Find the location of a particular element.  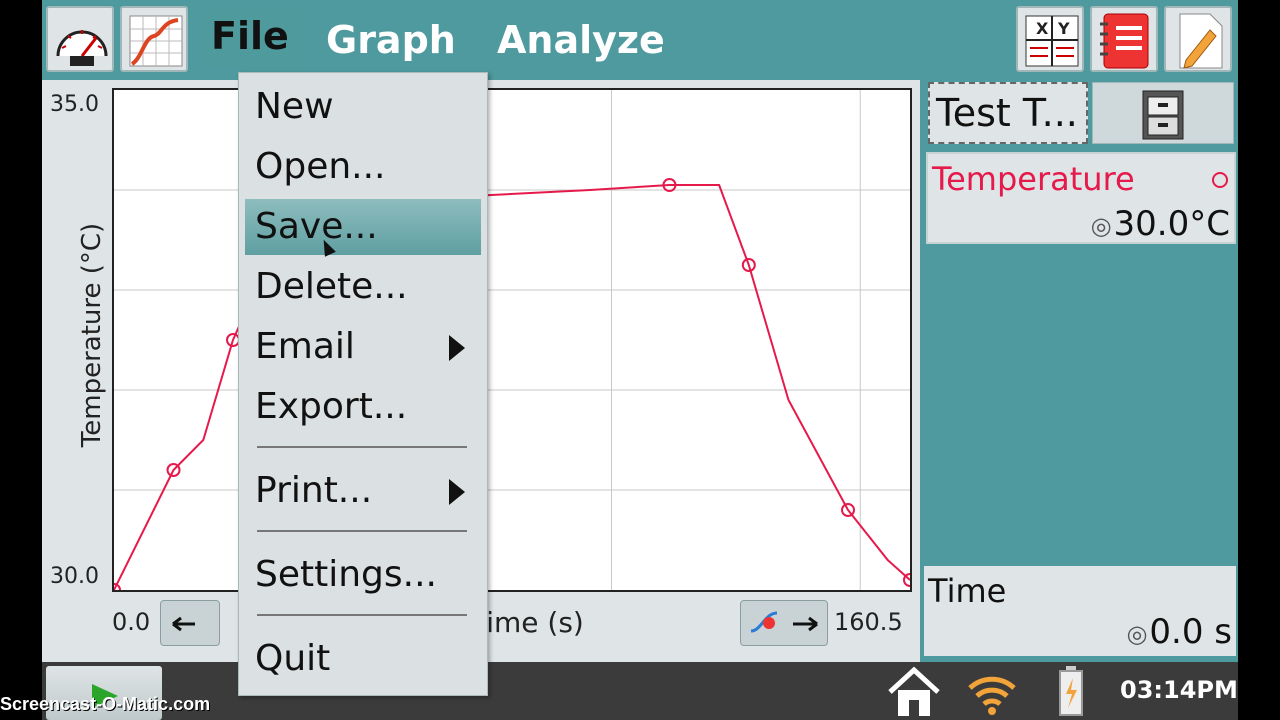

meter-icon is located at coordinates (80, 39).